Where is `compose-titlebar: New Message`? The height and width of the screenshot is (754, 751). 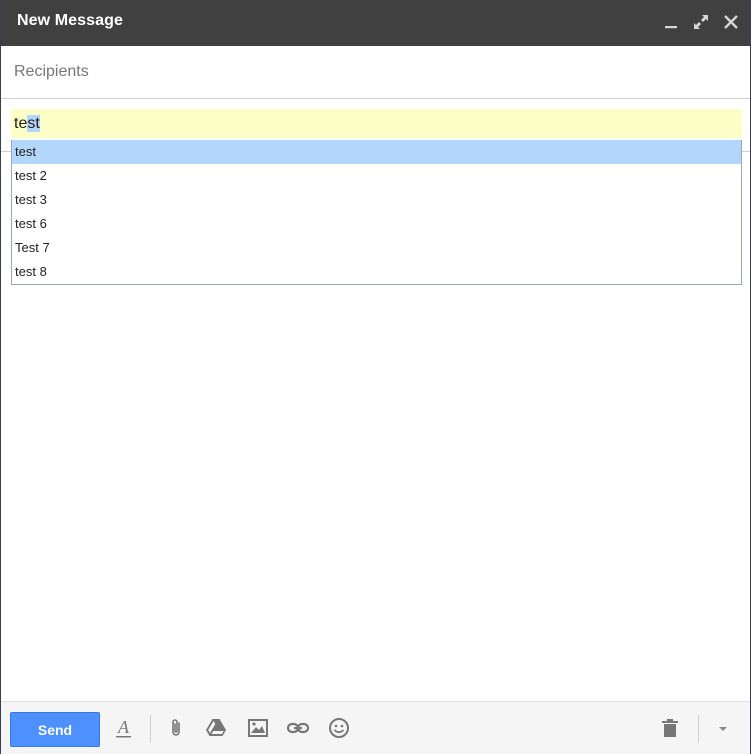 compose-titlebar: New Message is located at coordinates (375, 23).